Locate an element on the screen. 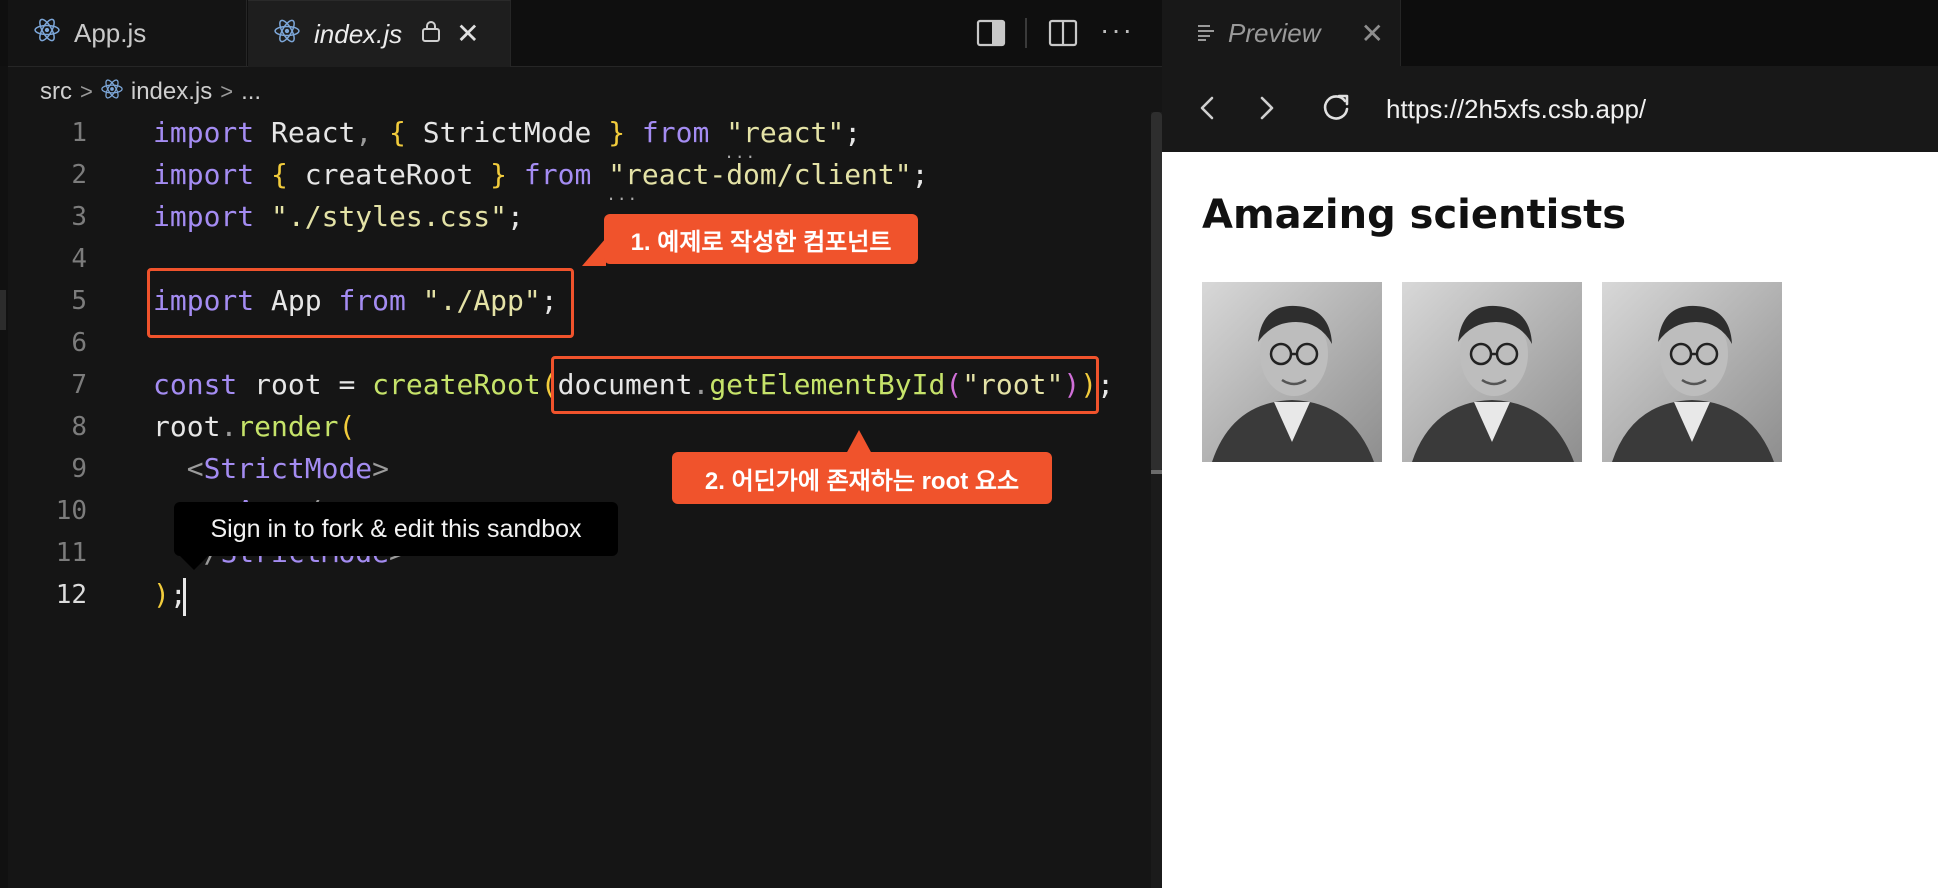 This screenshot has height=888, width=1938. lines-icon is located at coordinates (1206, 33).